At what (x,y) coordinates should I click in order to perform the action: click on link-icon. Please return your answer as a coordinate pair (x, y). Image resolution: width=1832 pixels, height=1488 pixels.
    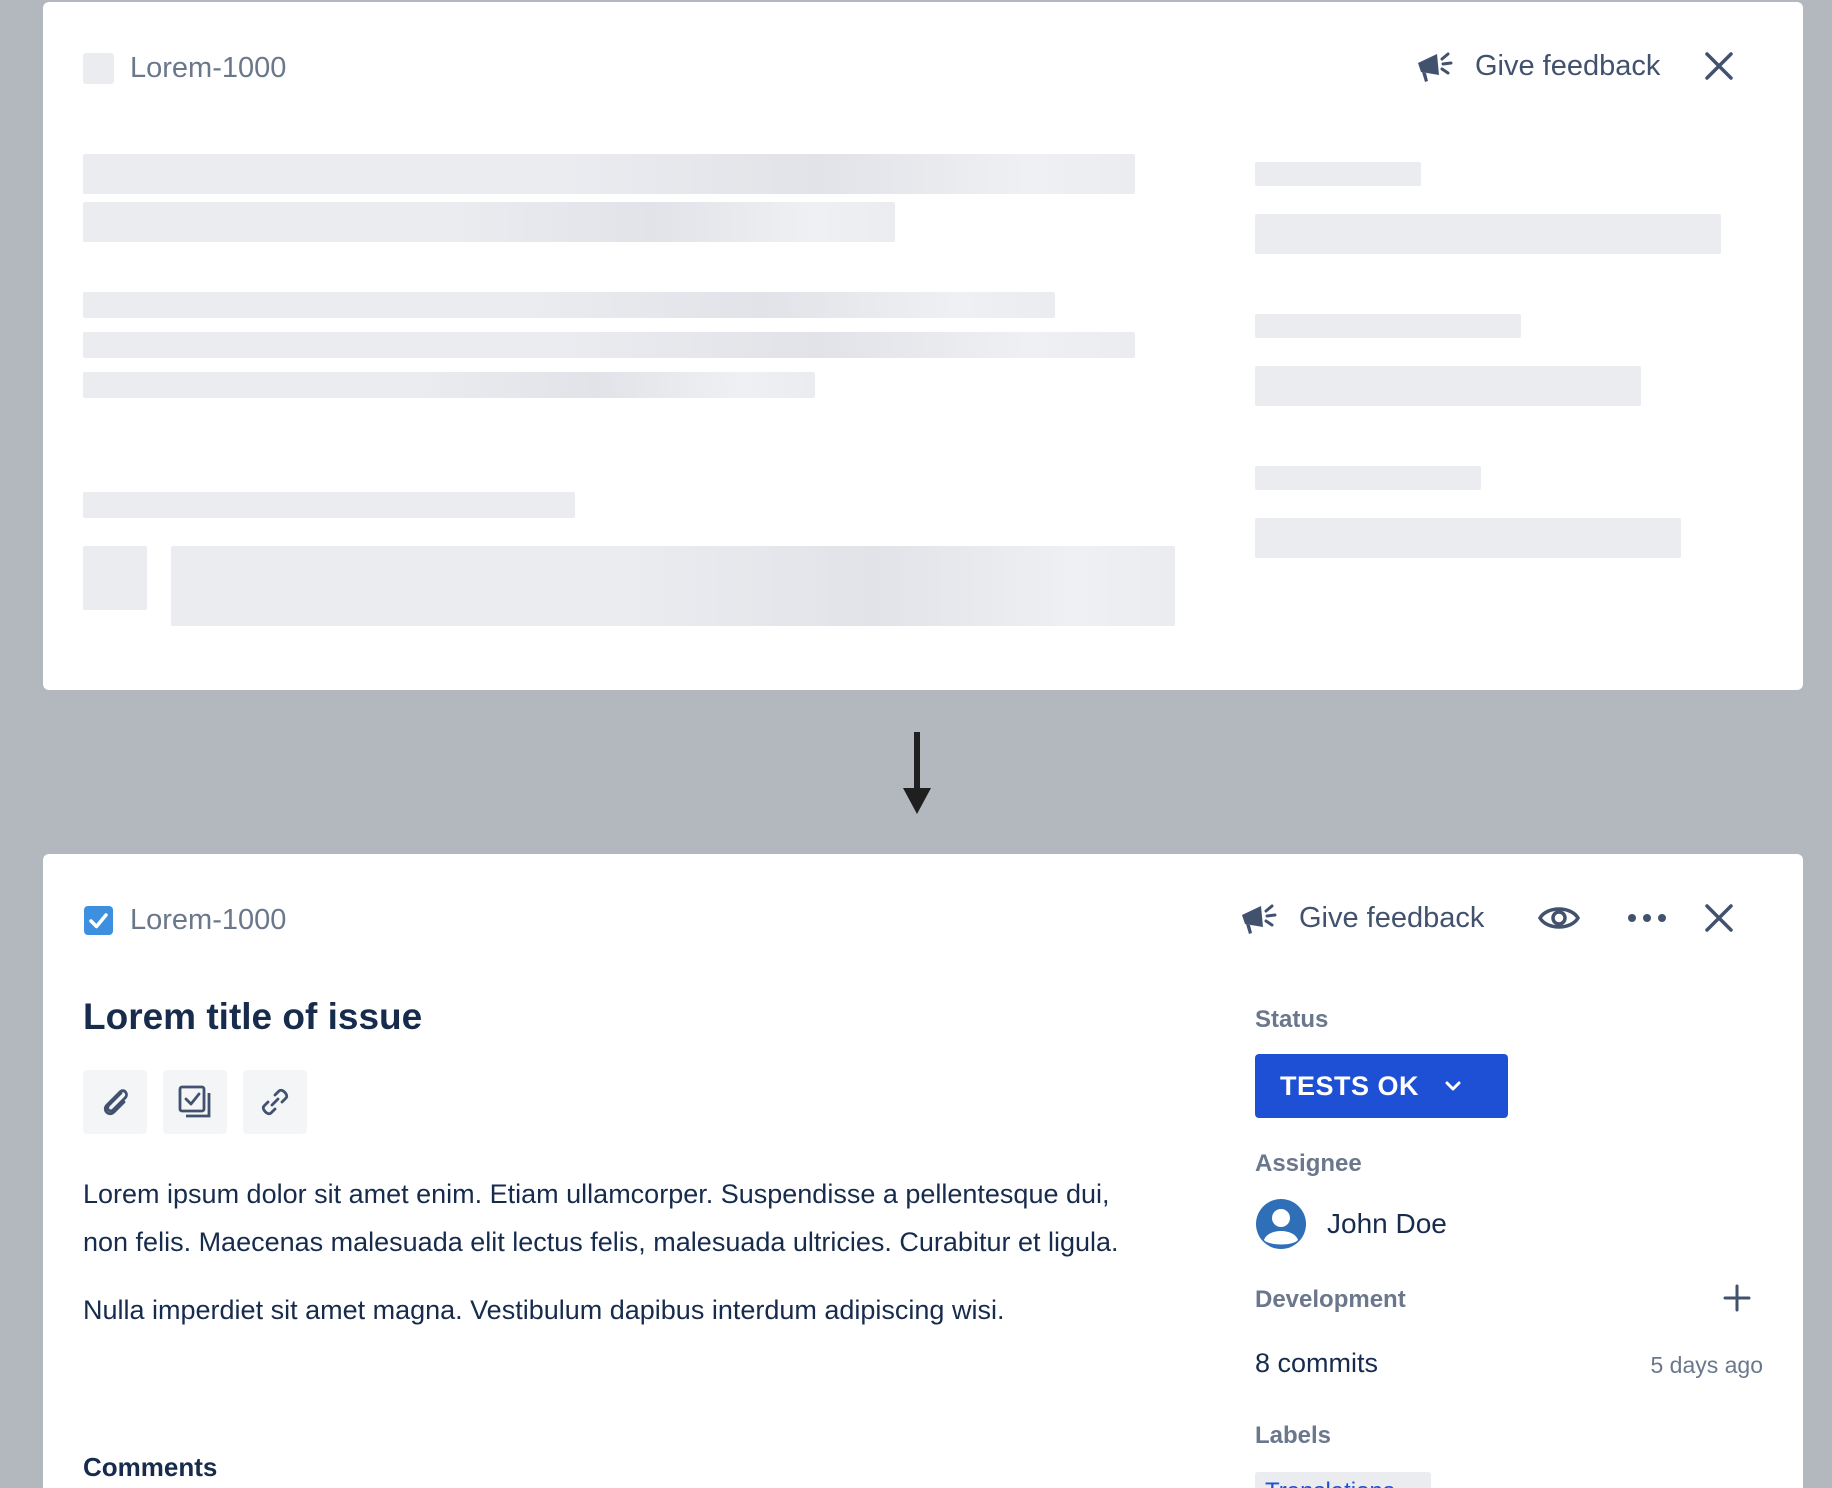
    Looking at the image, I should click on (275, 1102).